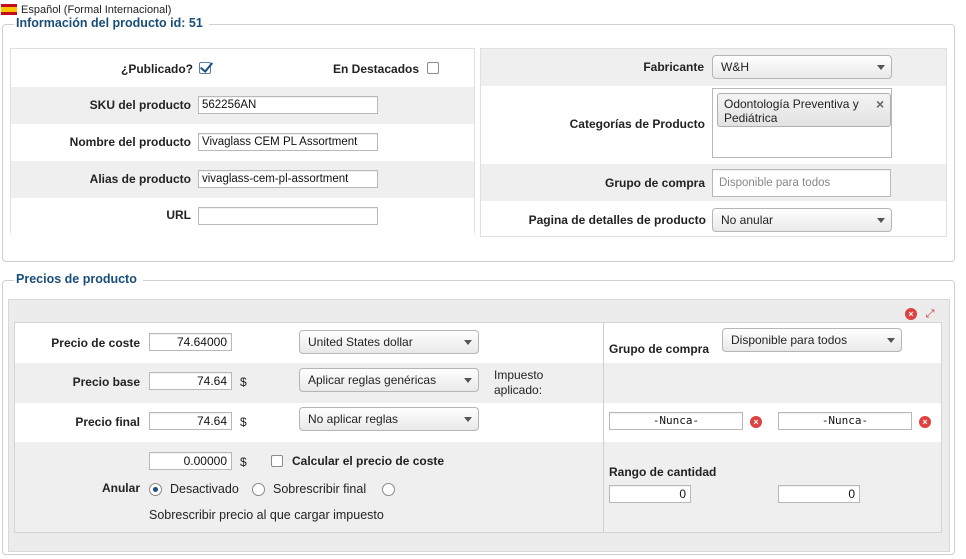 Image resolution: width=966 pixels, height=559 pixels. What do you see at coordinates (107, 422) in the screenshot?
I see `final-price-label: Precio final` at bounding box center [107, 422].